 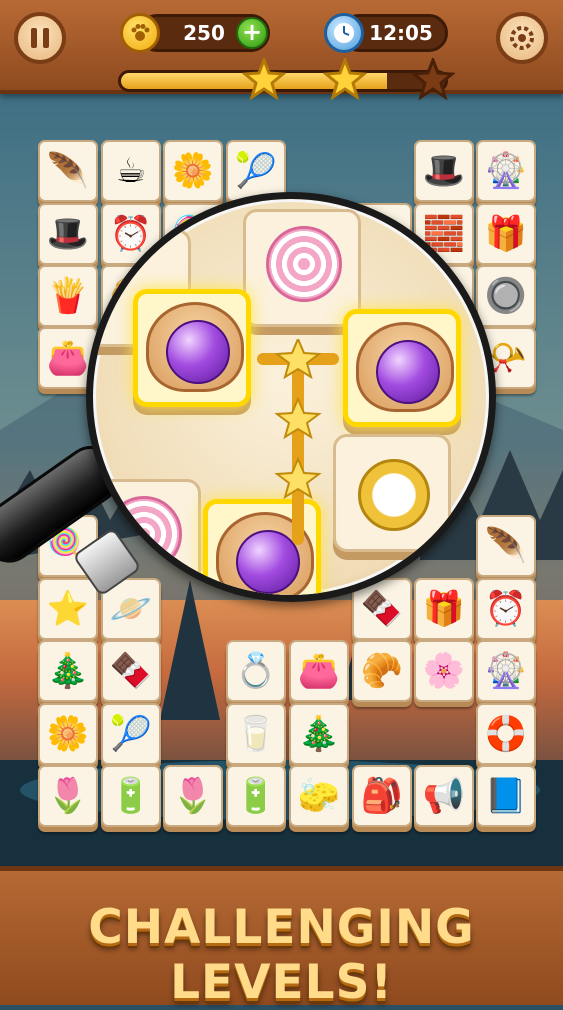 What do you see at coordinates (204, 33) in the screenshot?
I see `coin-count: 250` at bounding box center [204, 33].